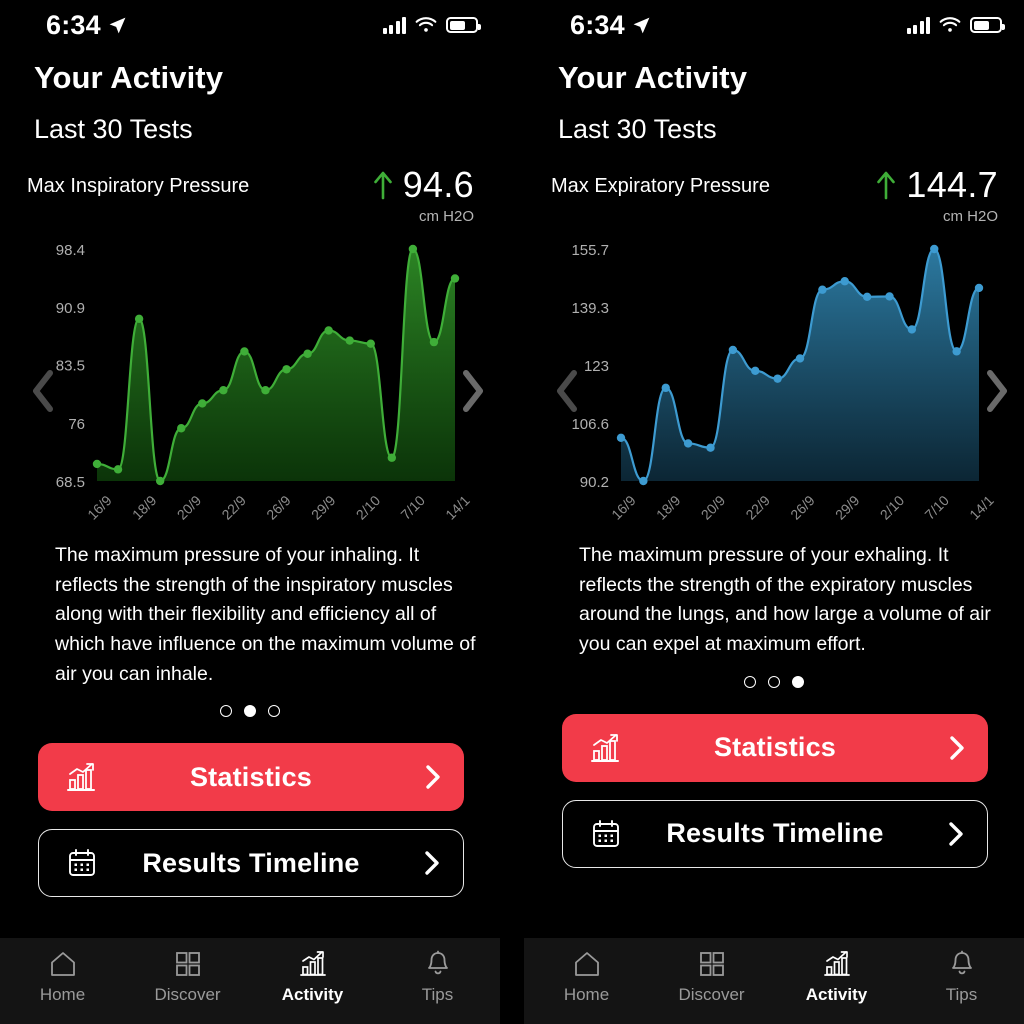  Describe the element at coordinates (70, 366) in the screenshot. I see `svg-text: 83.5` at that location.